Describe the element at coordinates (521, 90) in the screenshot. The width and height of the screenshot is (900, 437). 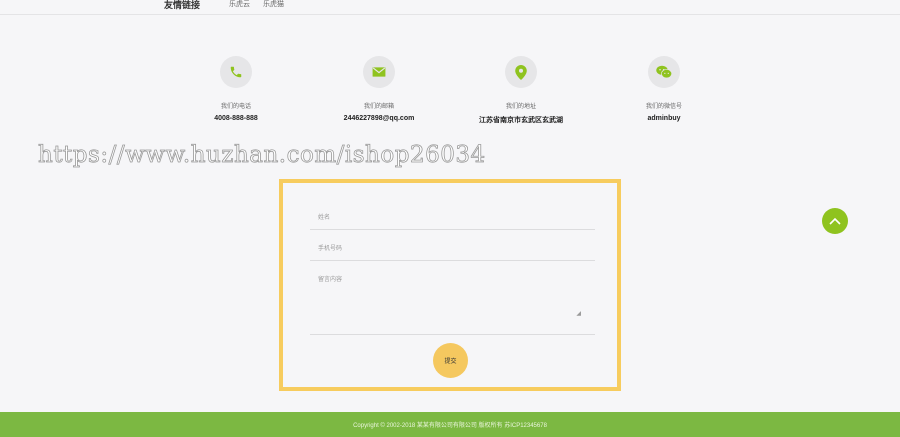
I see `contact-address: 我们的地址 江苏省南京市玄武区玄武湖` at that location.